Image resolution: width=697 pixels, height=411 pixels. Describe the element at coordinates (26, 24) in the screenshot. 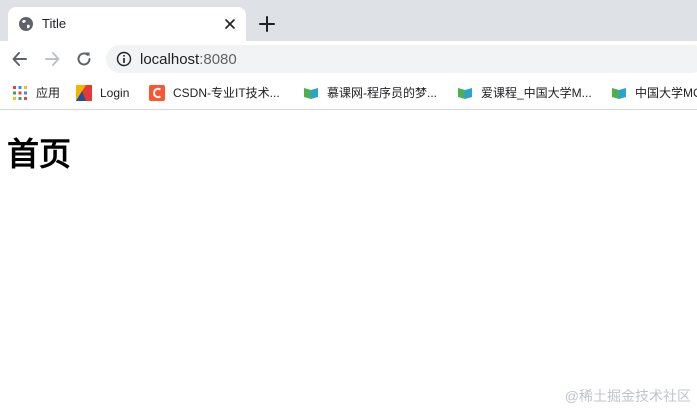

I see `globe-icon` at that location.